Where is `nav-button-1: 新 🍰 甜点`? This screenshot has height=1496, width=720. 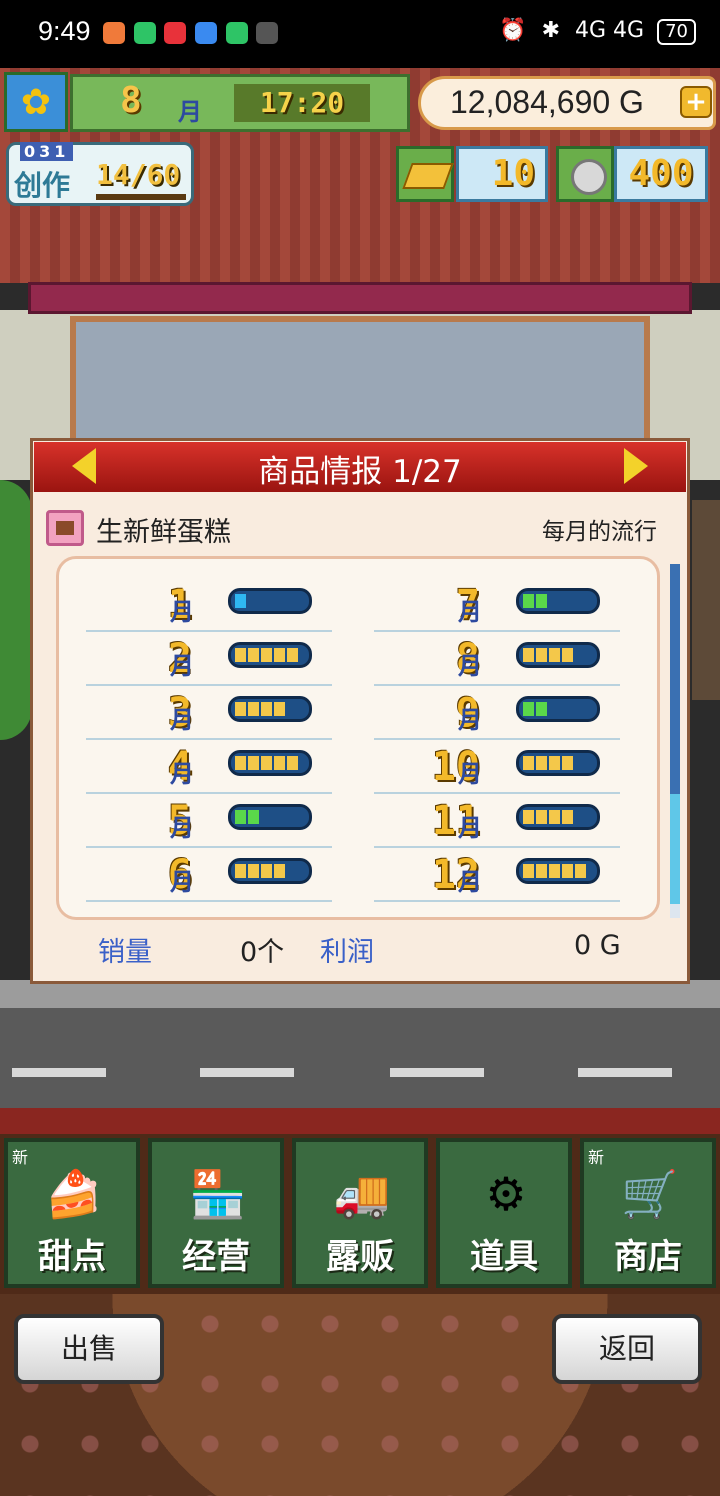
nav-button-1: 新 🍰 甜点 is located at coordinates (72, 1213).